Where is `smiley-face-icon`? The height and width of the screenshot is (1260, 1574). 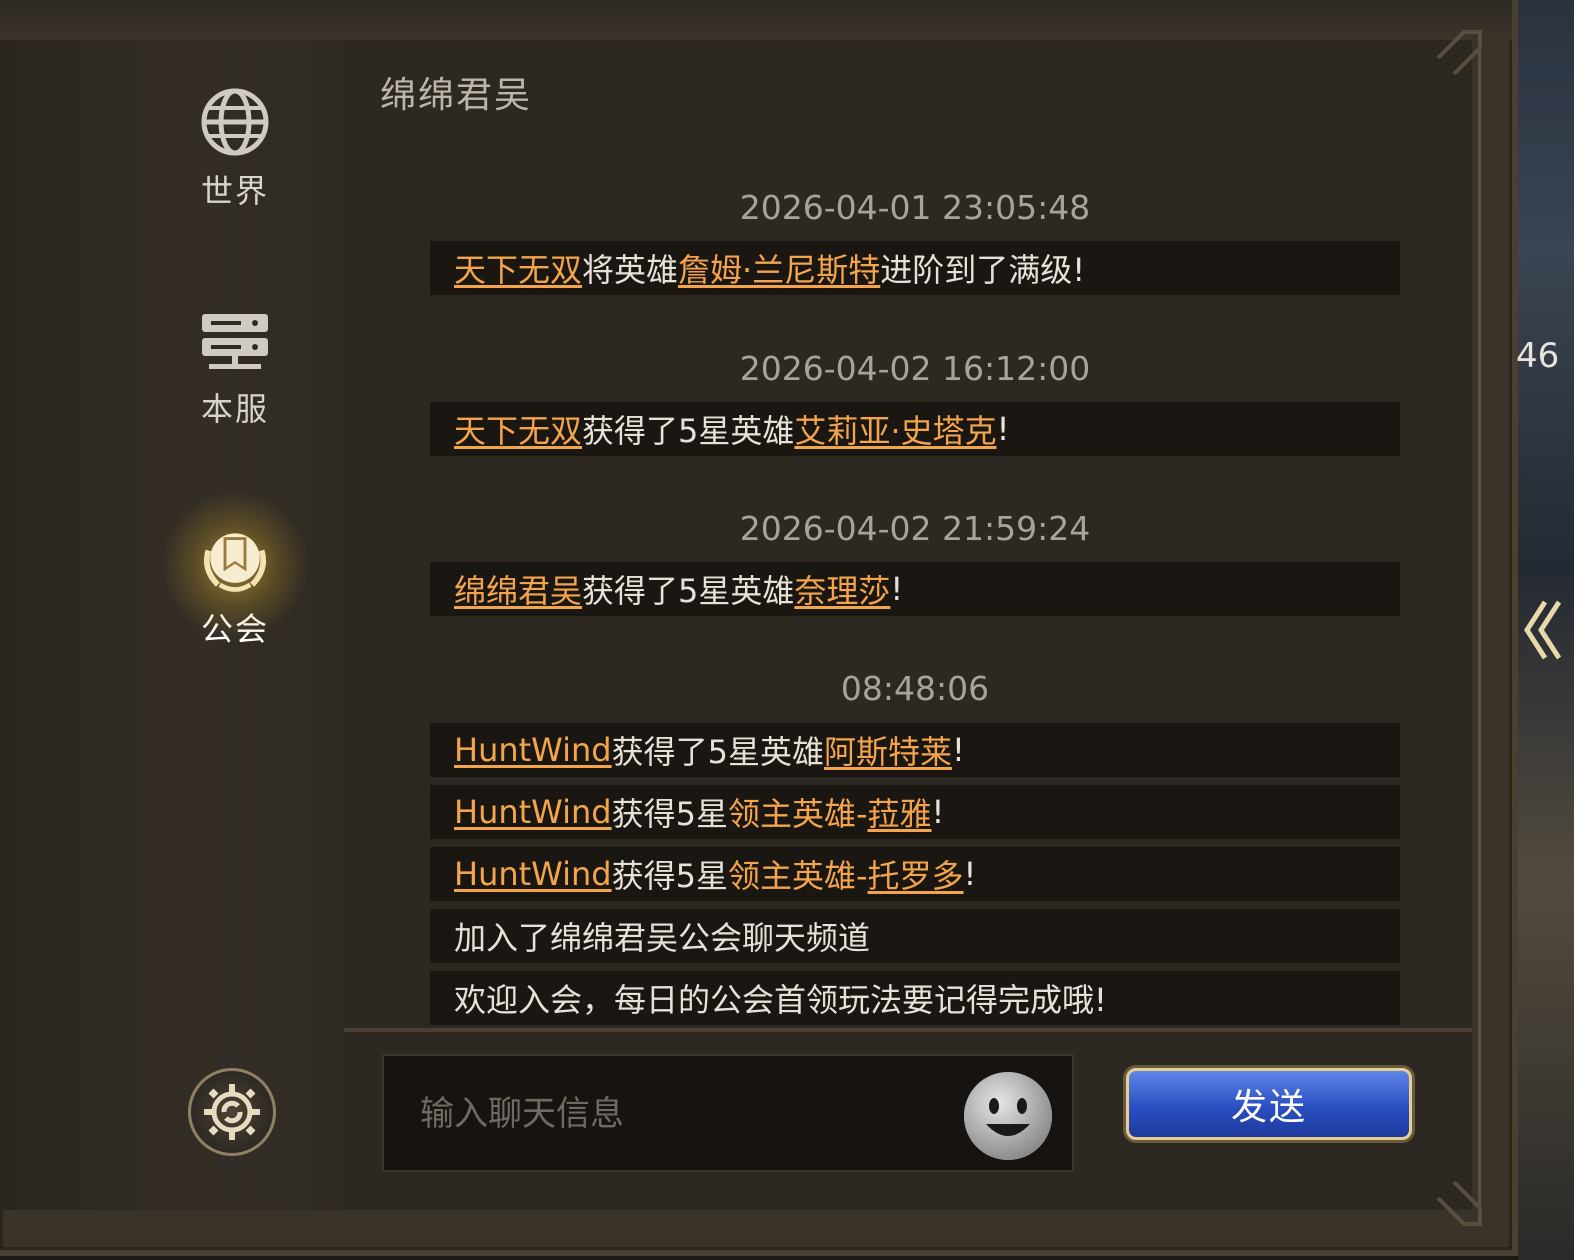 smiley-face-icon is located at coordinates (1008, 1116).